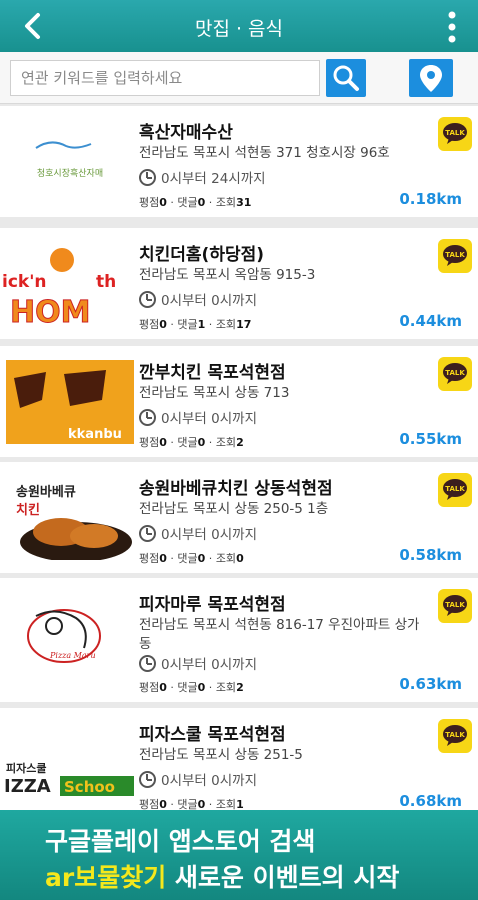  Describe the element at coordinates (212, 373) in the screenshot. I see `restaurant-name: 깐부치킨 목포석현점` at that location.